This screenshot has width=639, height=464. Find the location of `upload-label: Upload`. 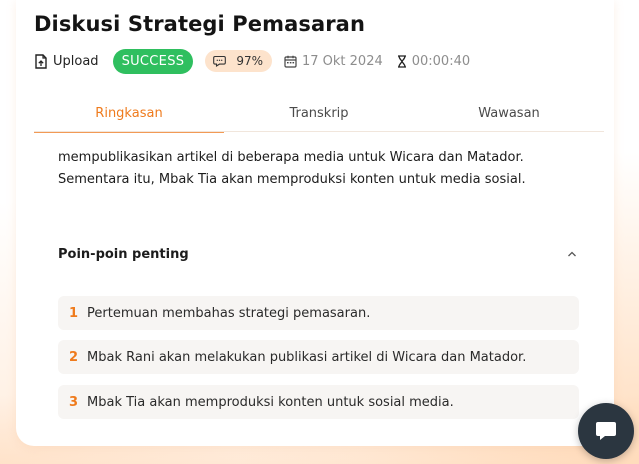

upload-label: Upload is located at coordinates (76, 61).